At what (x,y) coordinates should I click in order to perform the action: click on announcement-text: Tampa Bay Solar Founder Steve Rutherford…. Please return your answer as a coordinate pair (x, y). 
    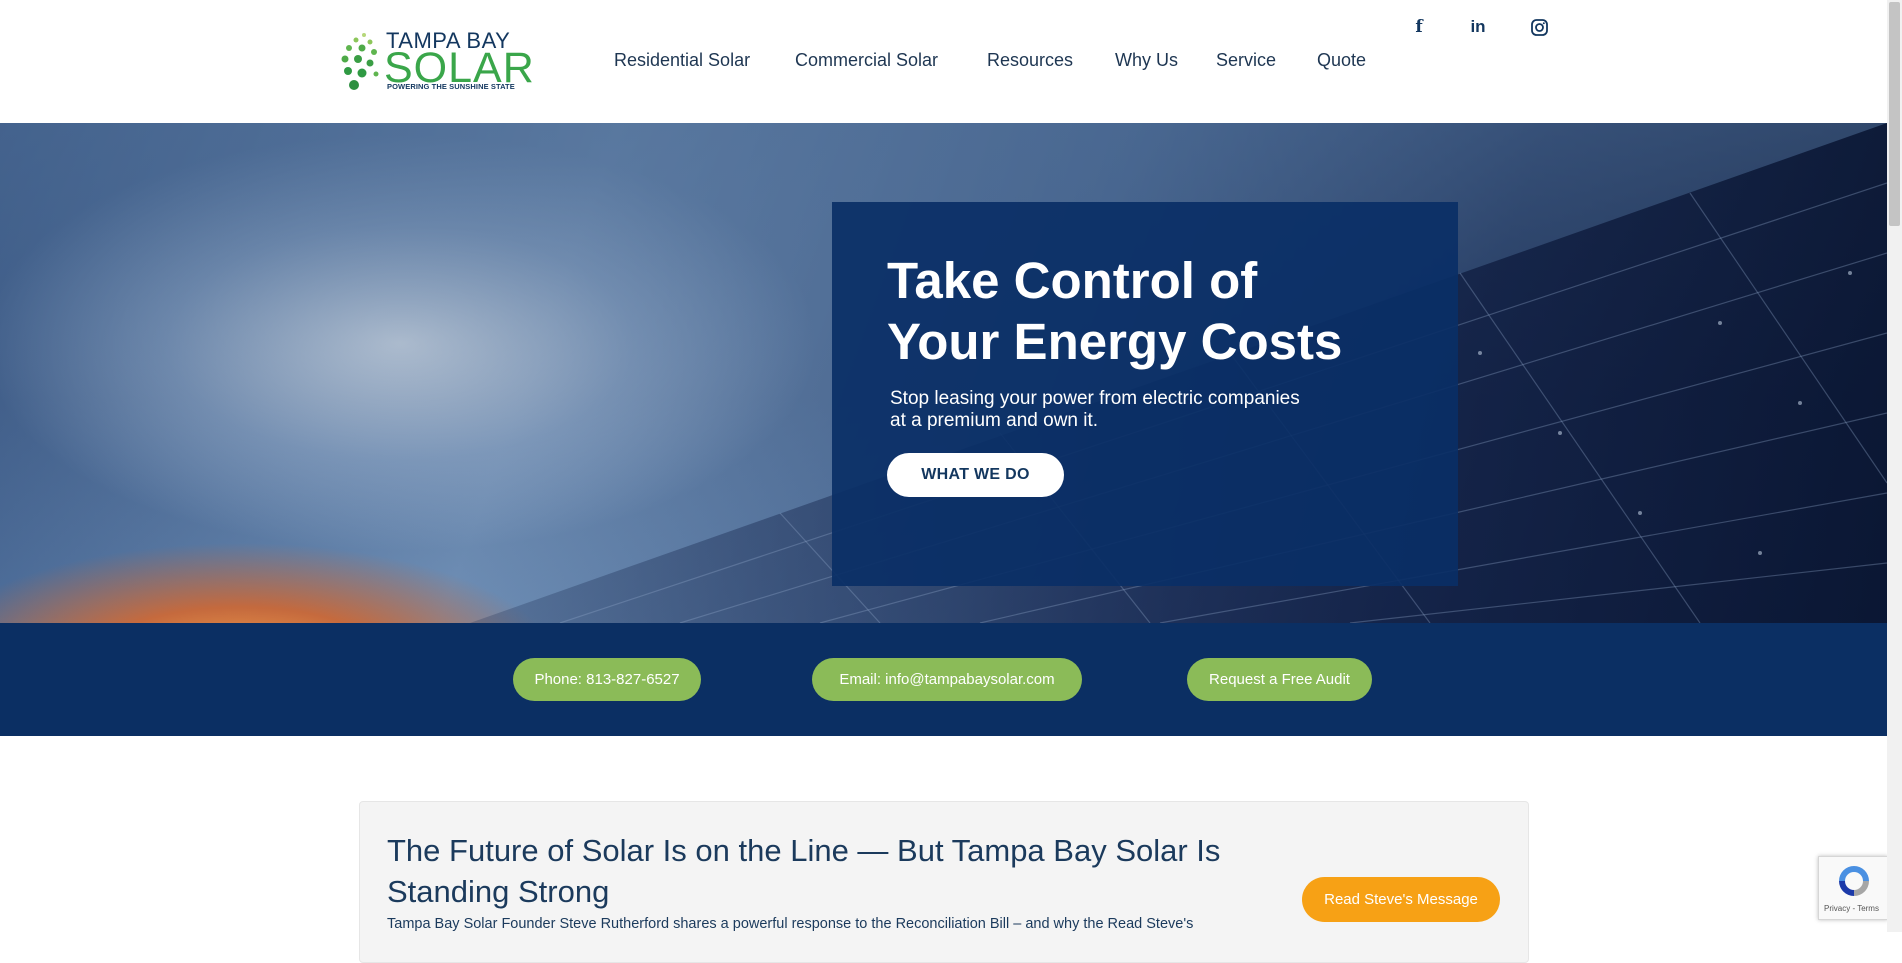
    Looking at the image, I should click on (790, 924).